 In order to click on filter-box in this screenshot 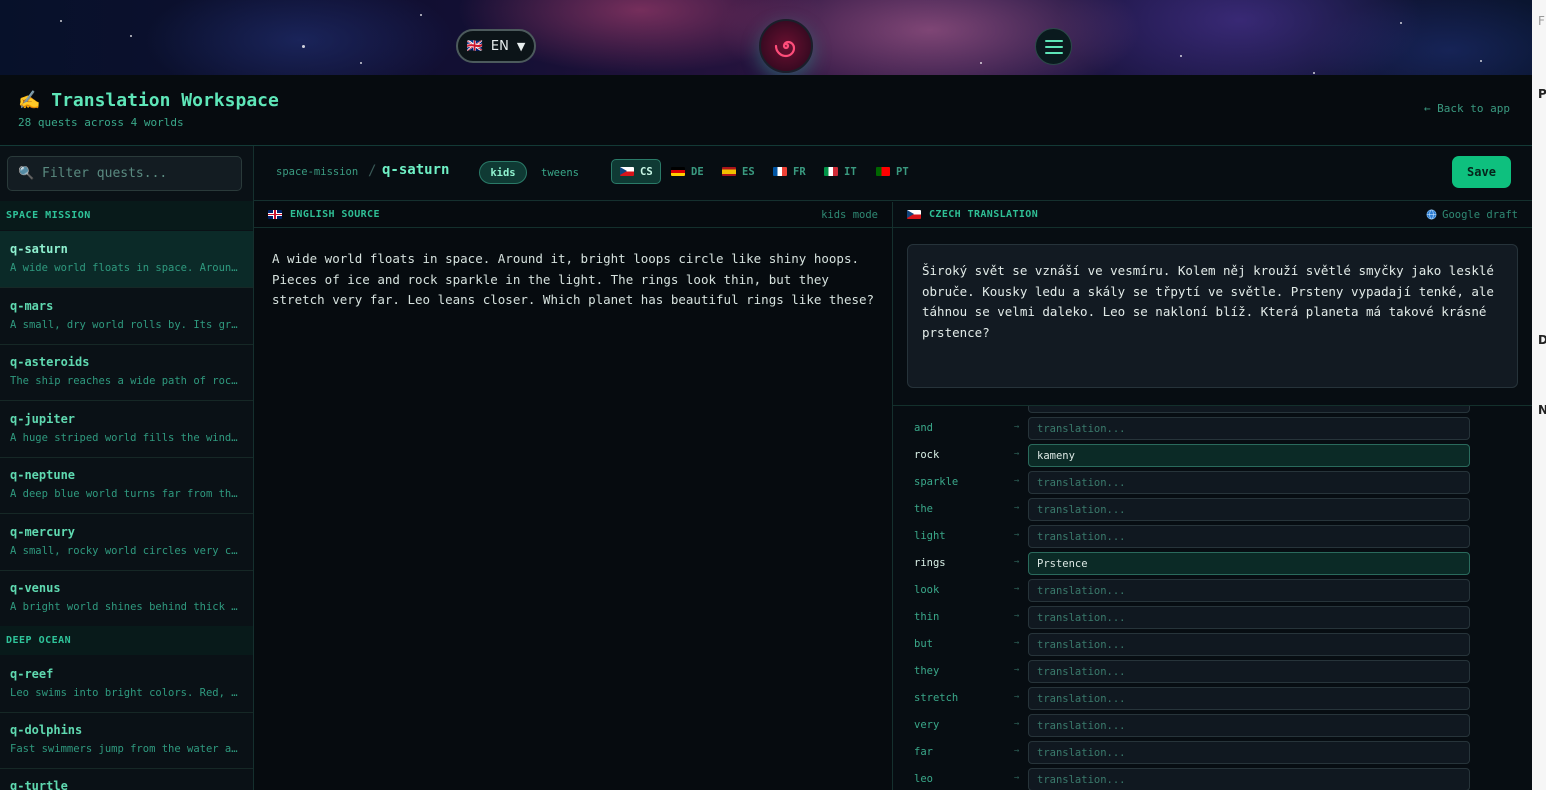, I will do `click(124, 173)`.